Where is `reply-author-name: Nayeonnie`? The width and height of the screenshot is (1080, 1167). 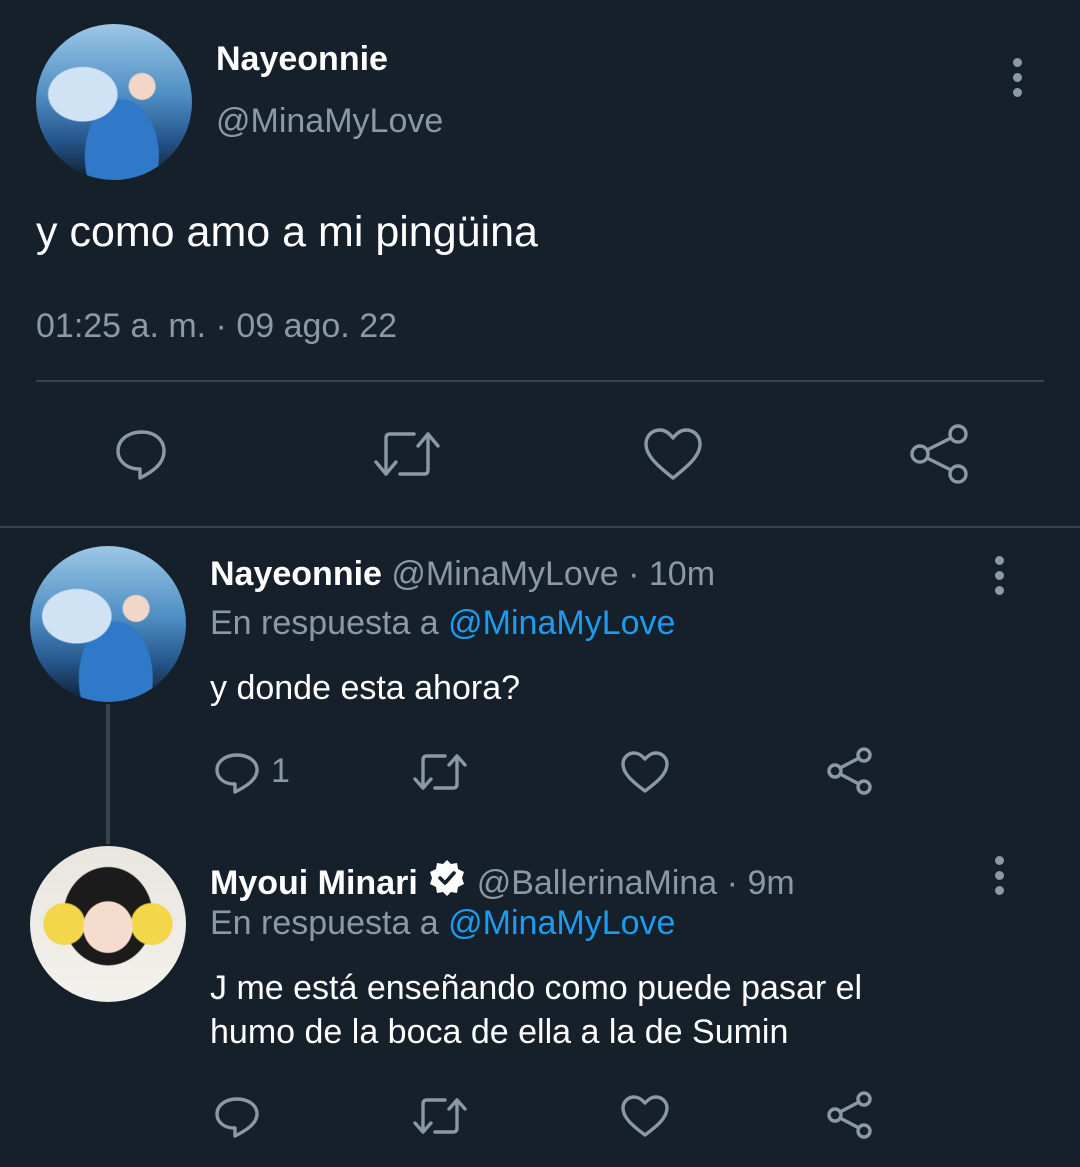
reply-author-name: Nayeonnie is located at coordinates (296, 574).